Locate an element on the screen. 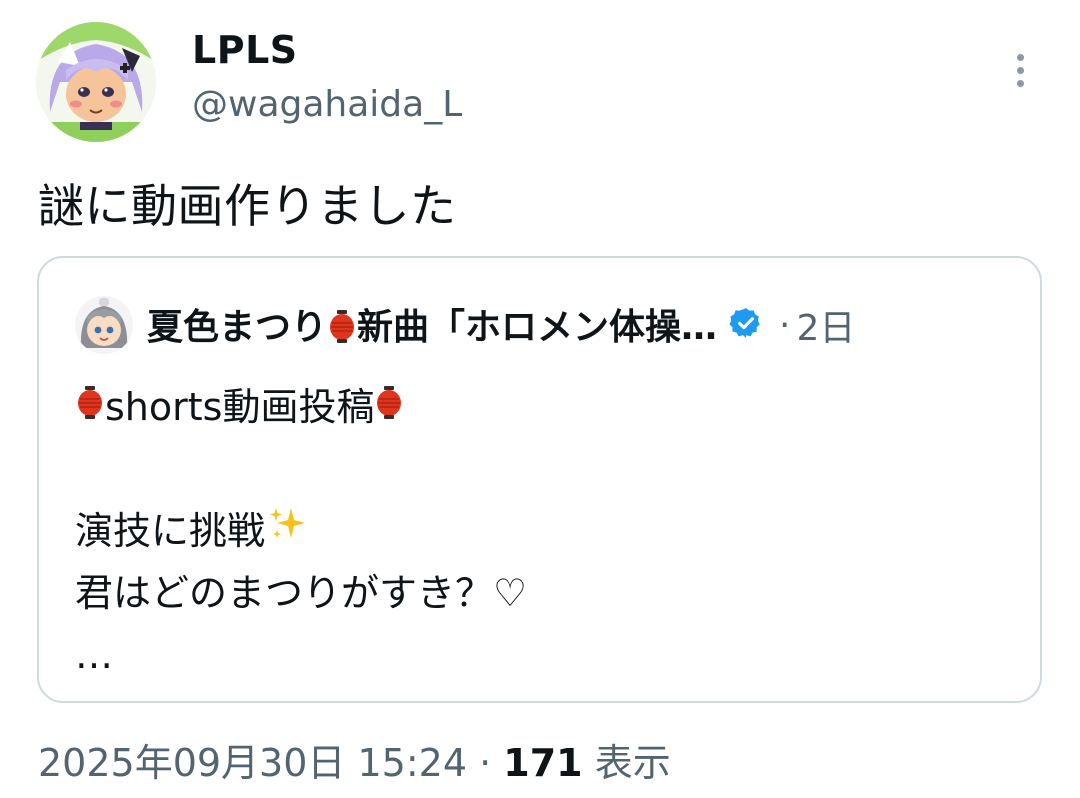 This screenshot has width=1080, height=798. author-avatar is located at coordinates (96, 82).